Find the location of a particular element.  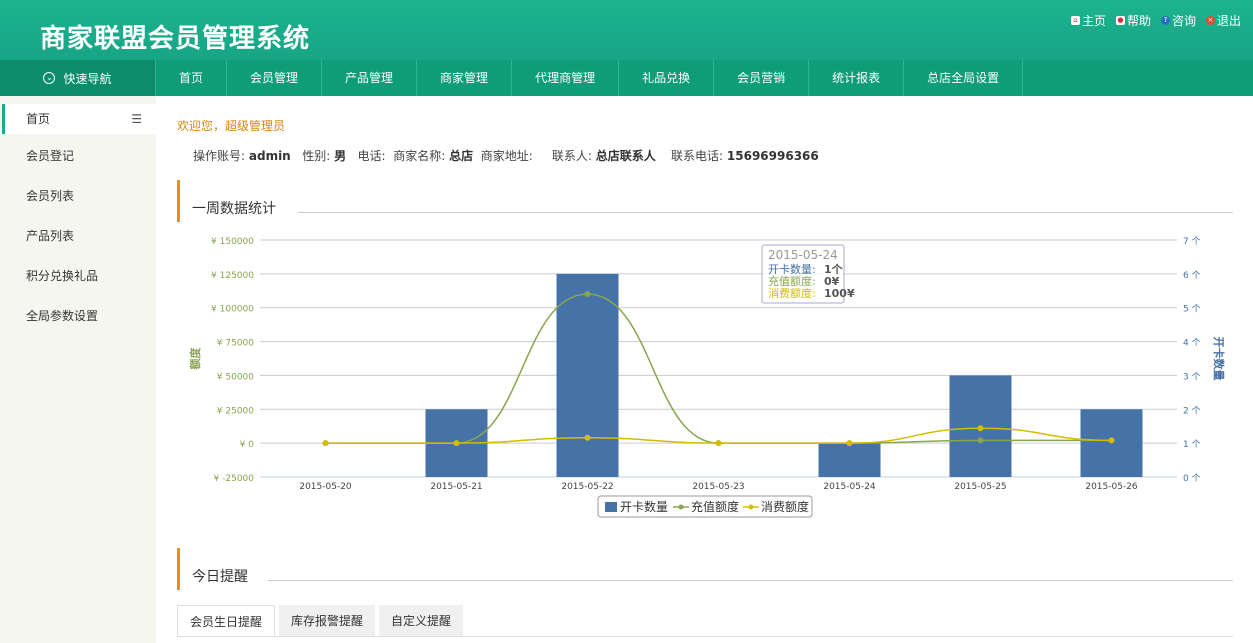

sidebar-item-product-list: 产品列表 is located at coordinates (78, 236).